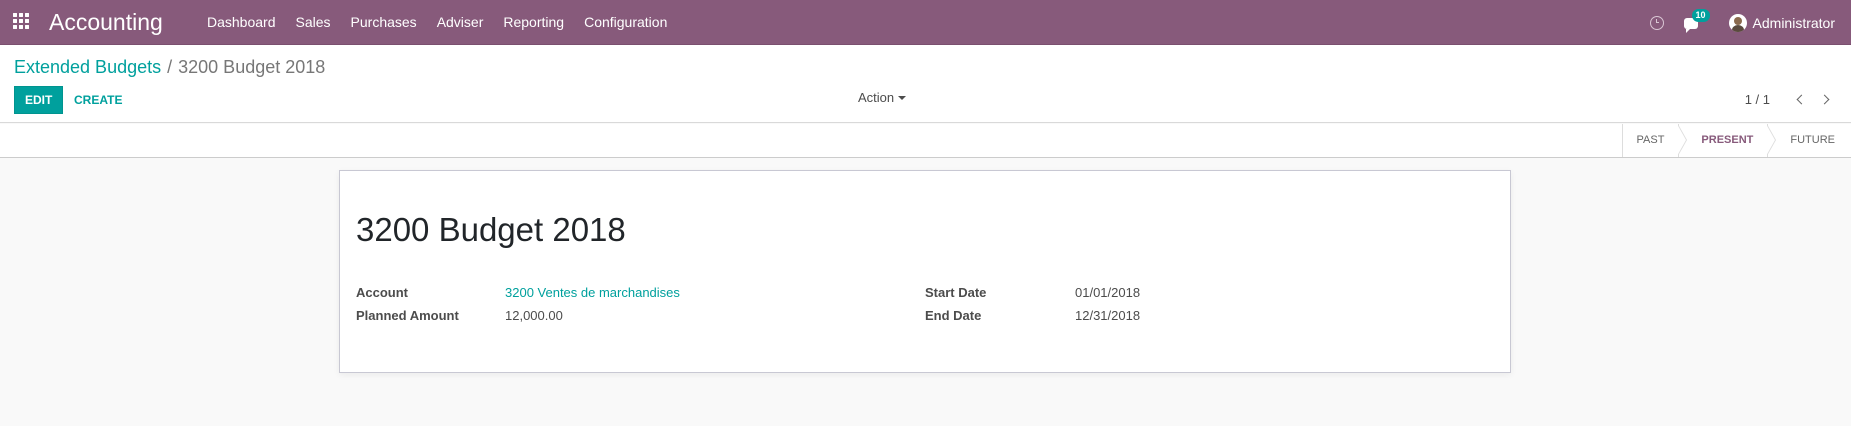  I want to click on app-title: Accounting, so click(106, 22).